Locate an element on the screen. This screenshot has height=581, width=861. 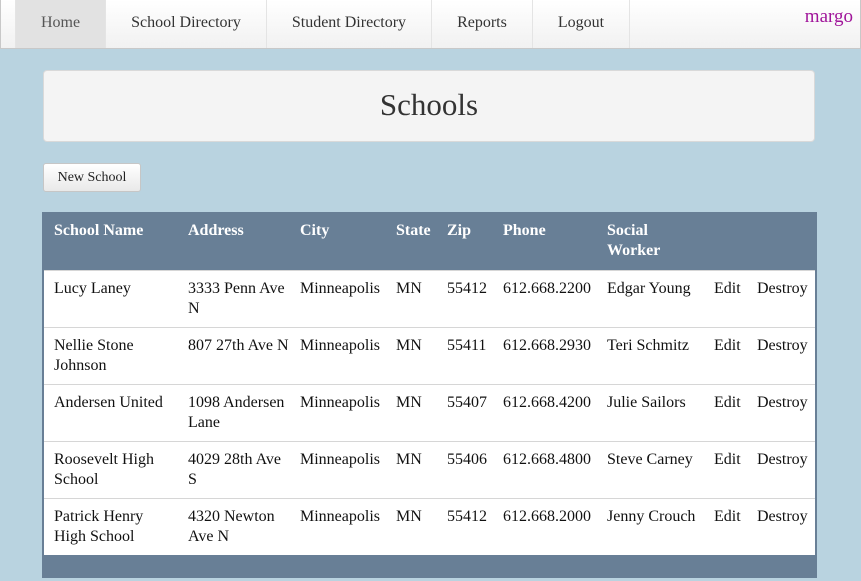
cell-social-worker: Teri Schmitz is located at coordinates (648, 345).